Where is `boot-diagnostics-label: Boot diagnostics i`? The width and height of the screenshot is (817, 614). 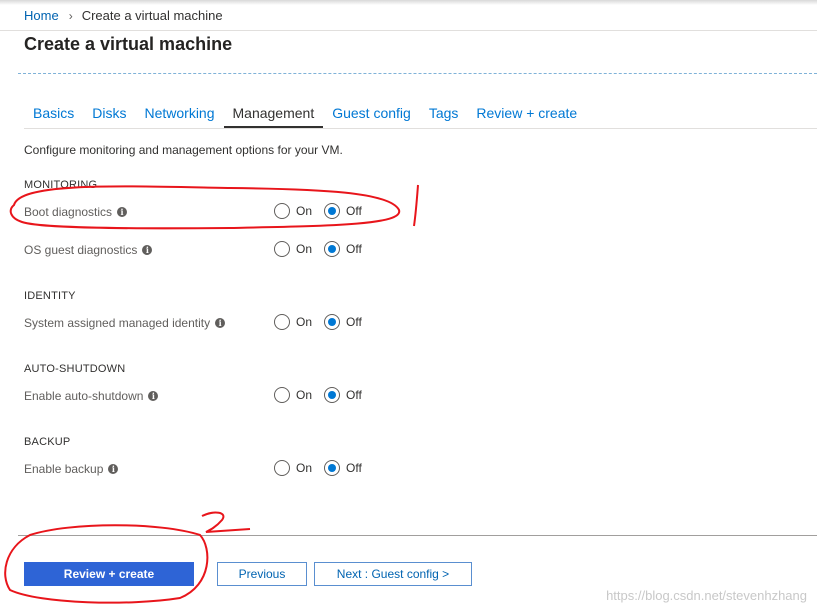 boot-diagnostics-label: Boot diagnostics i is located at coordinates (76, 212).